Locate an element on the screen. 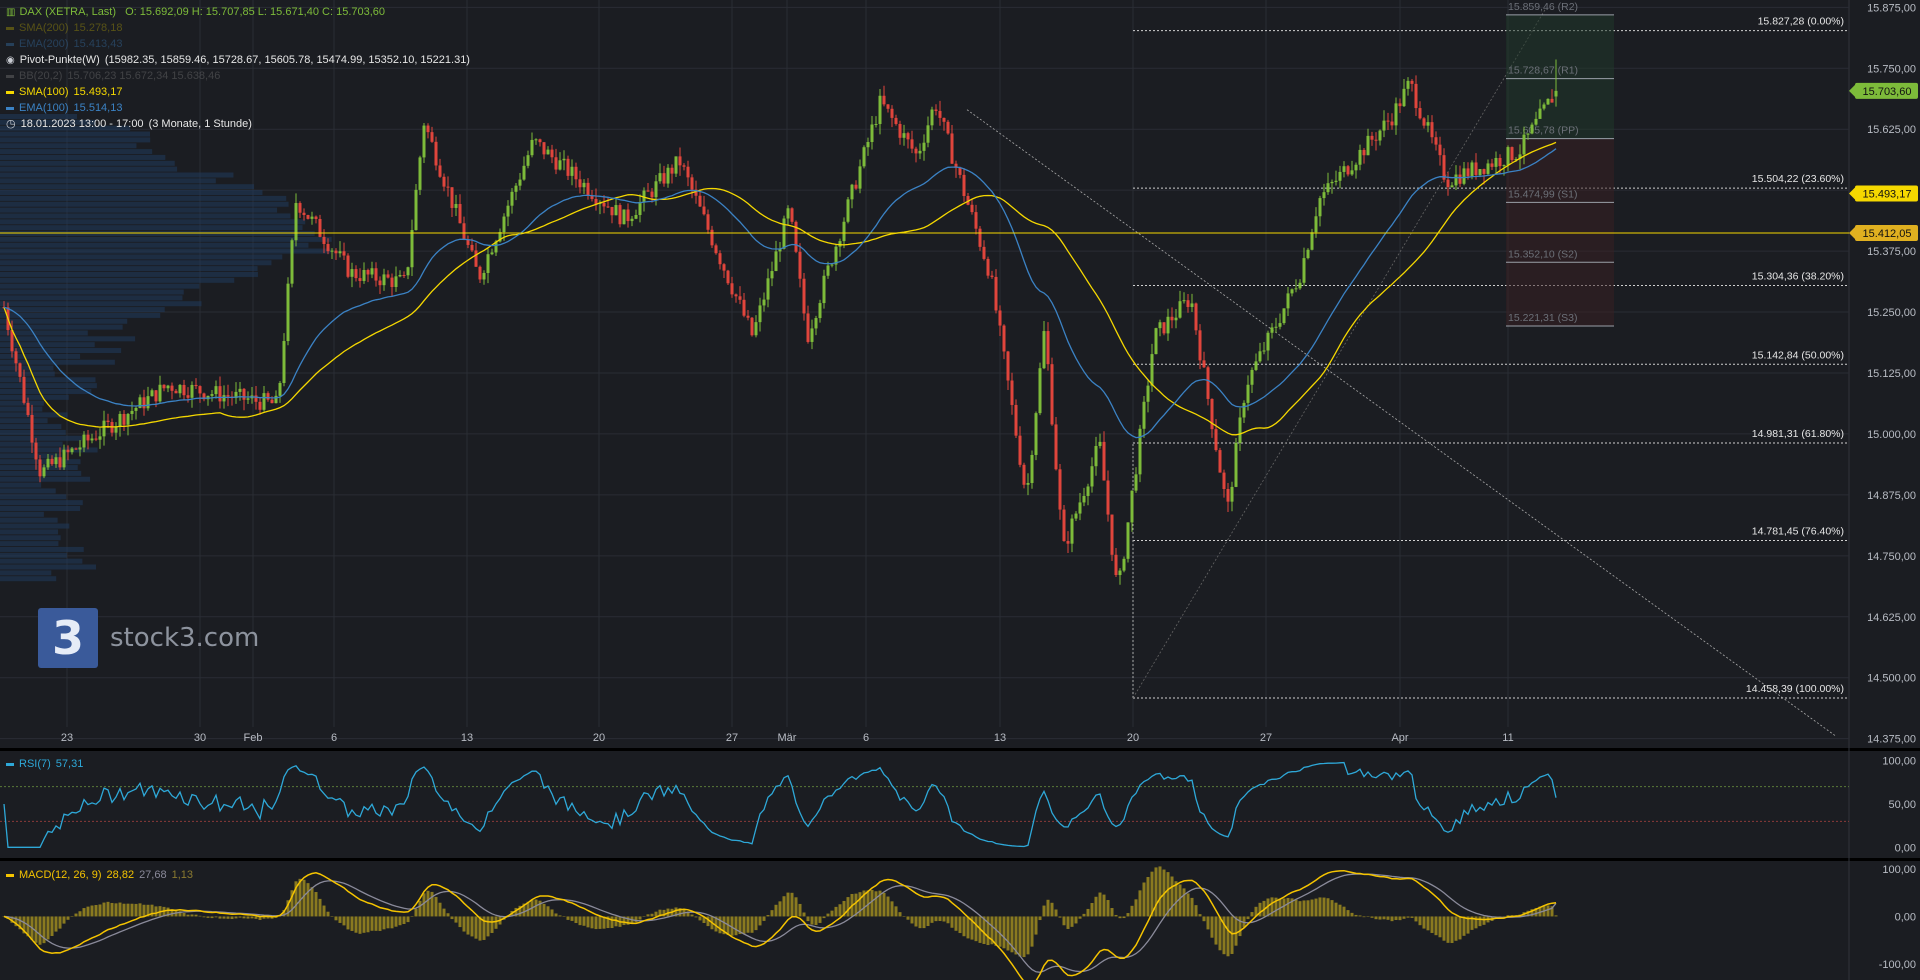  legend-item: BB(20,2) 15.706,23 15.672,34 15.638,46 is located at coordinates (113, 76).